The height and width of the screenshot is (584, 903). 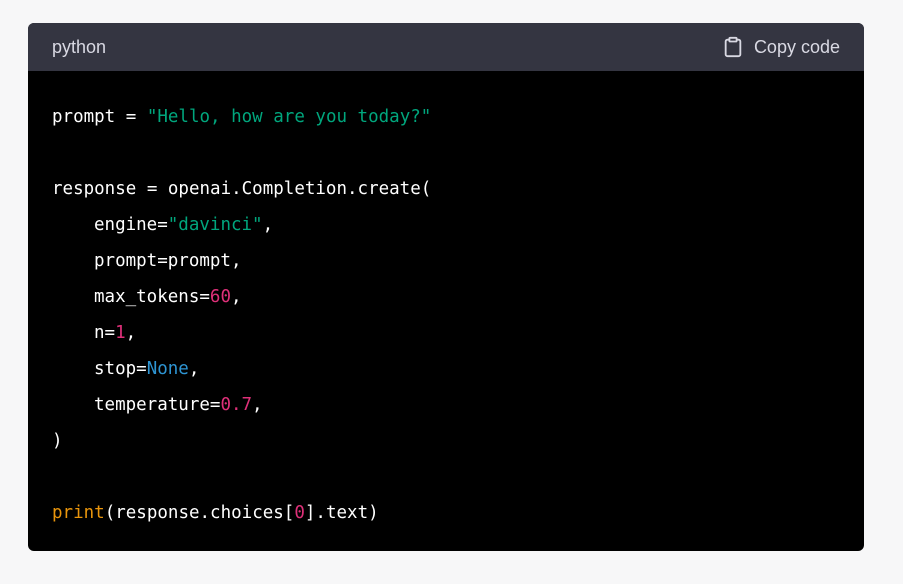 I want to click on number-literal: 0.7, so click(x=236, y=405).